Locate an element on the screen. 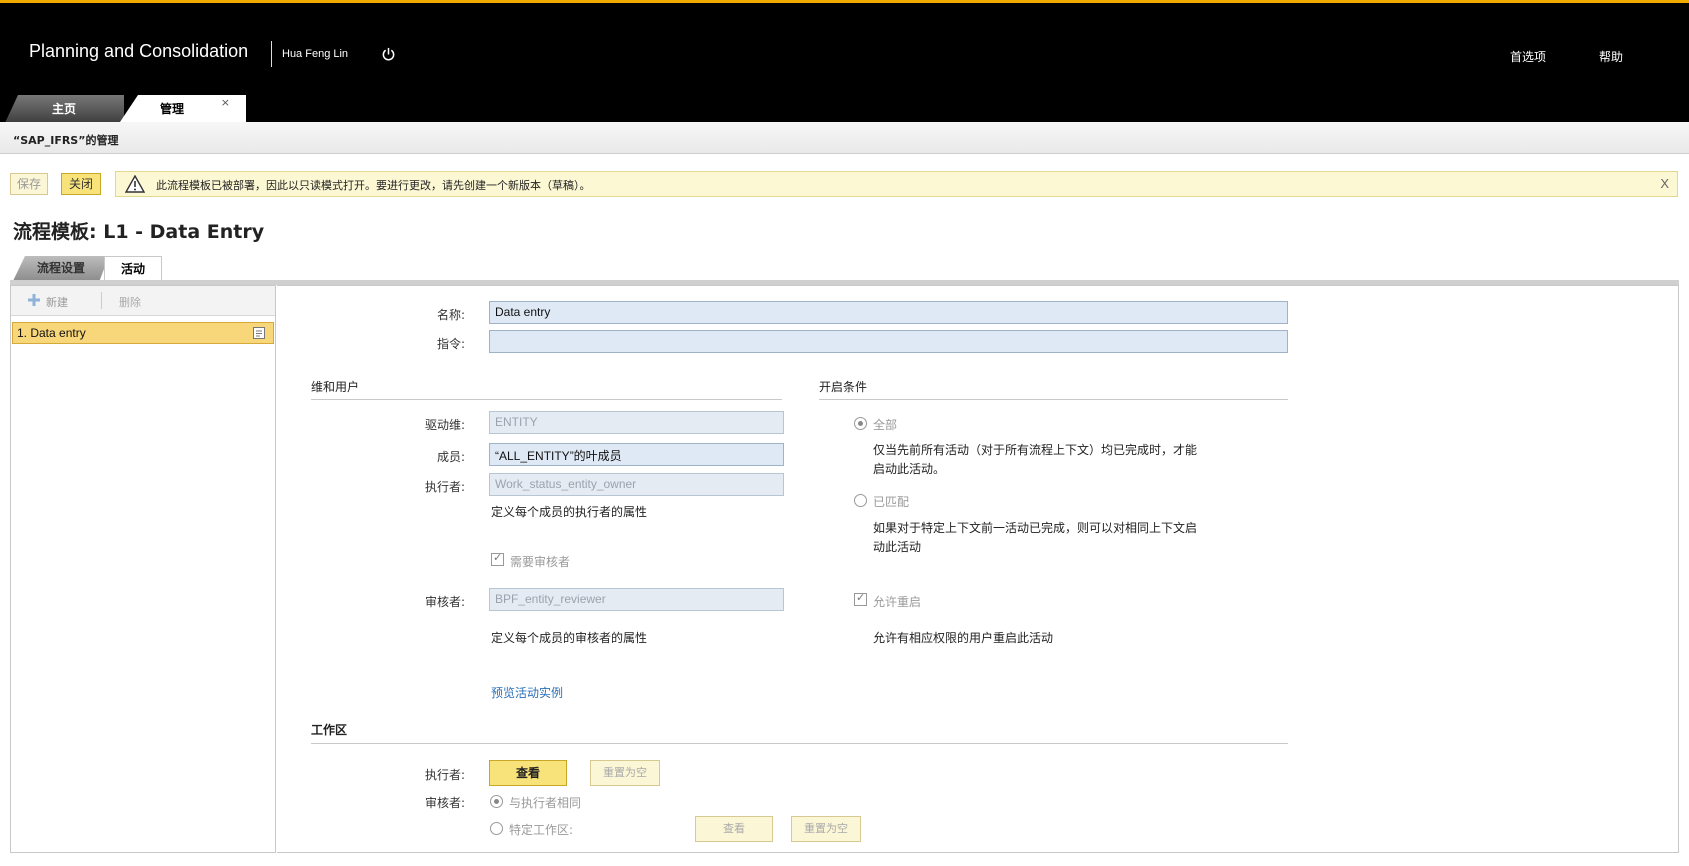 This screenshot has height=866, width=1689. reviewer-hint: 定义每个成员的审核者的属性 is located at coordinates (569, 638).